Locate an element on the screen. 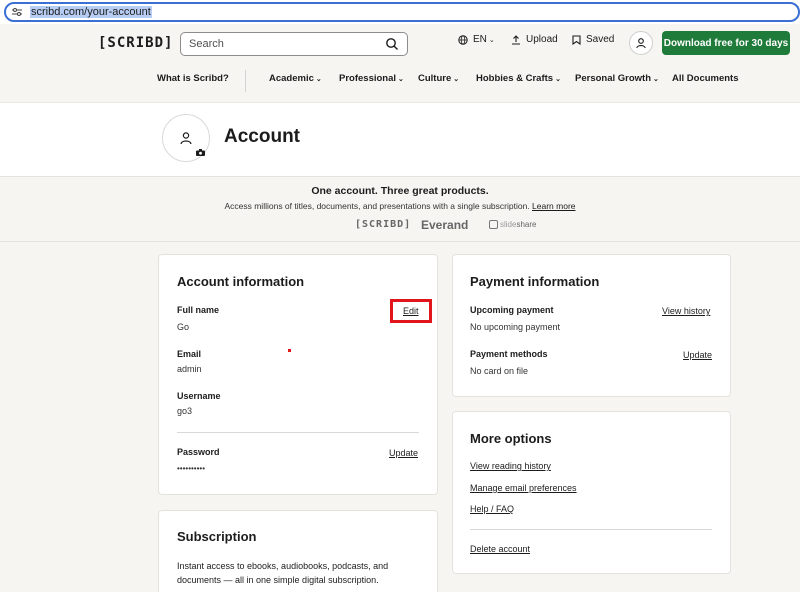 The image size is (800, 592). nav-what-is-scribd: What is Scribd? is located at coordinates (193, 78).